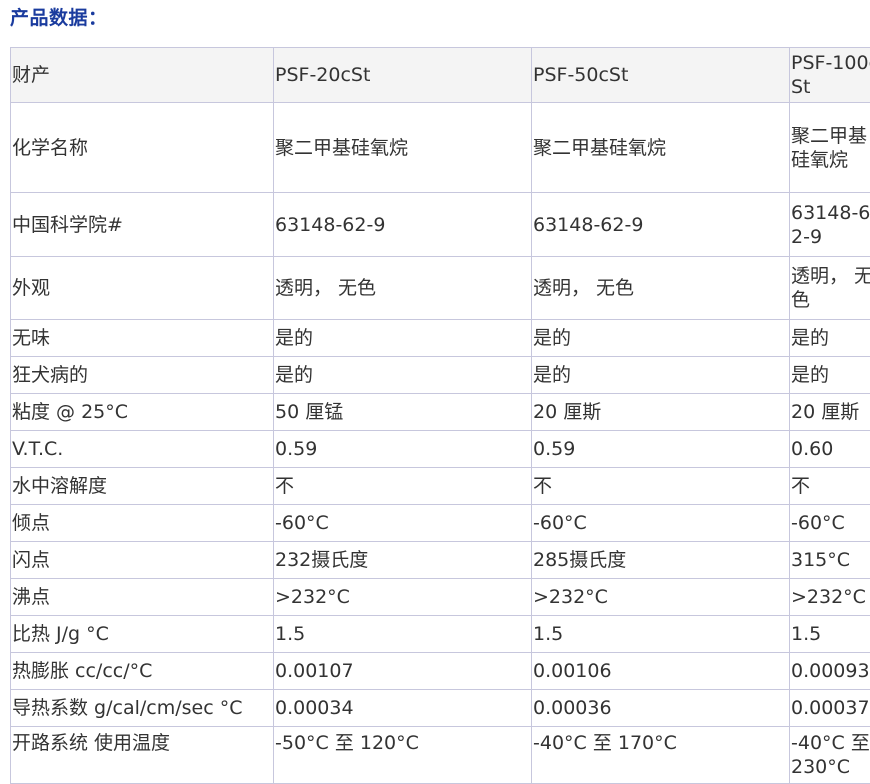 The image size is (870, 784). What do you see at coordinates (402, 708) in the screenshot?
I see `table-cell: 0.00034` at bounding box center [402, 708].